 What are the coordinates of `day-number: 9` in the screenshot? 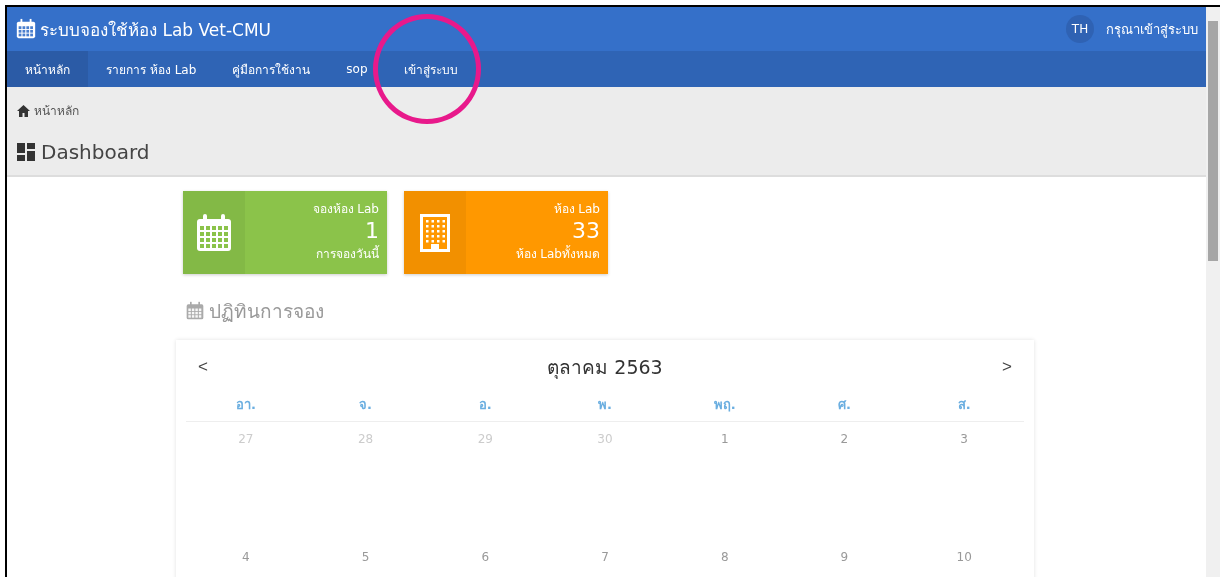 It's located at (844, 557).